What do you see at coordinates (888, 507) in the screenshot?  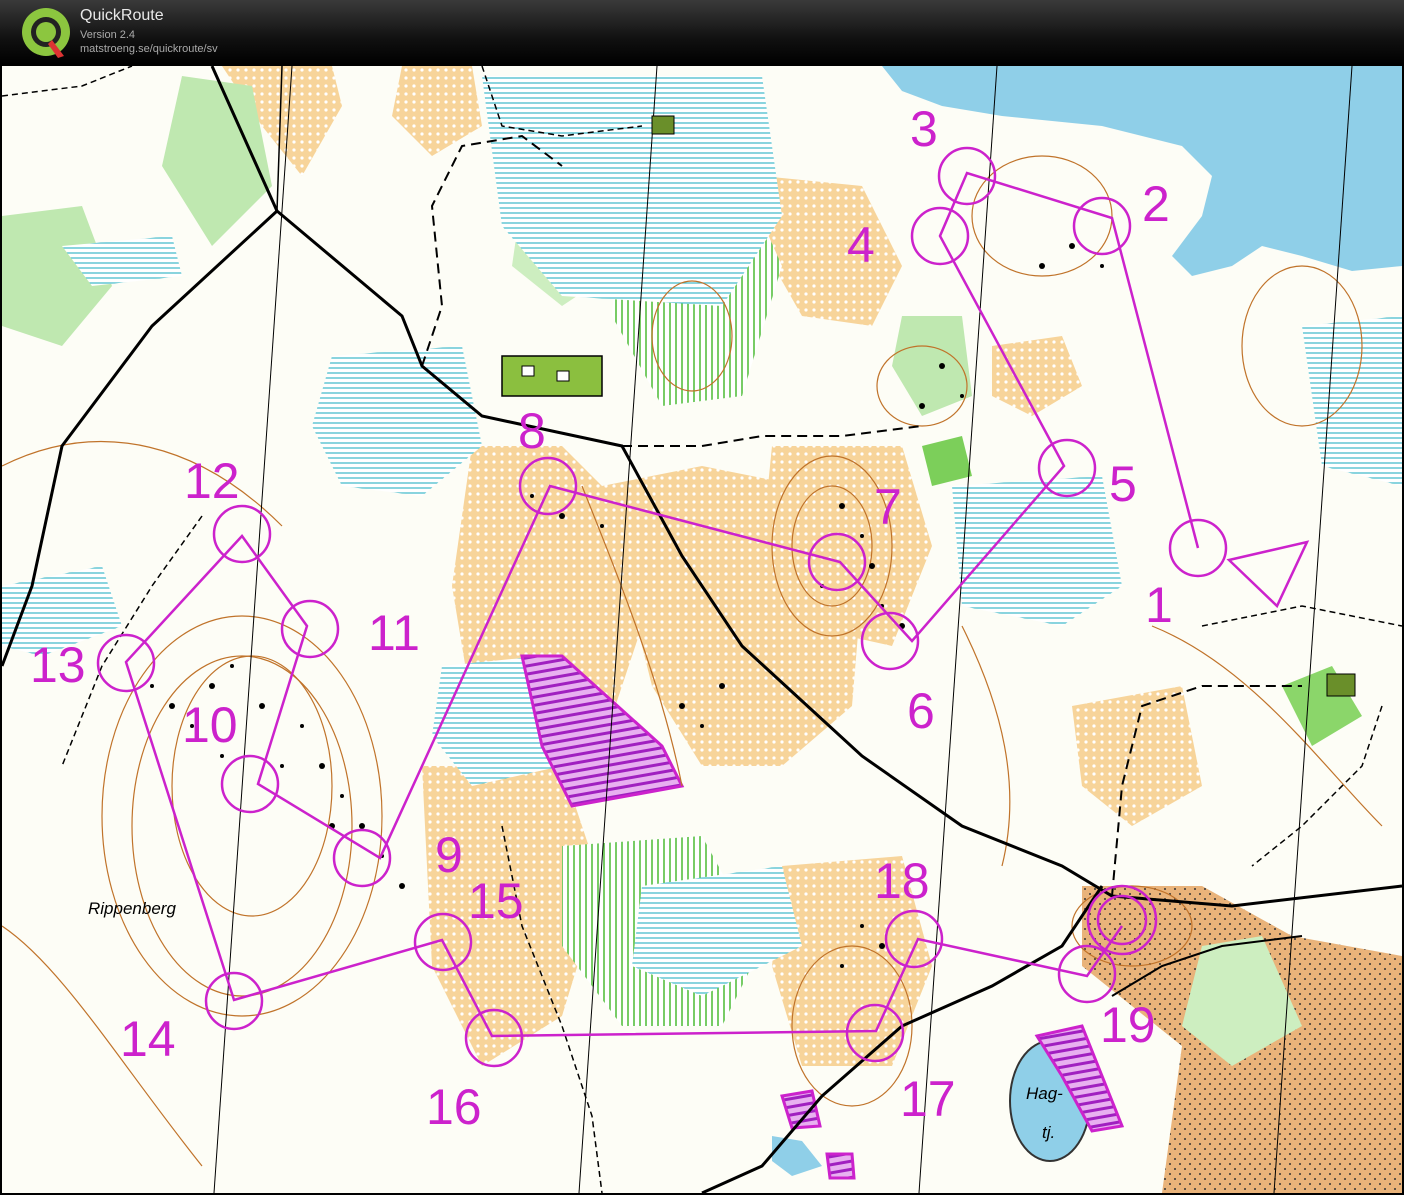 I see `control-number-7: 7` at bounding box center [888, 507].